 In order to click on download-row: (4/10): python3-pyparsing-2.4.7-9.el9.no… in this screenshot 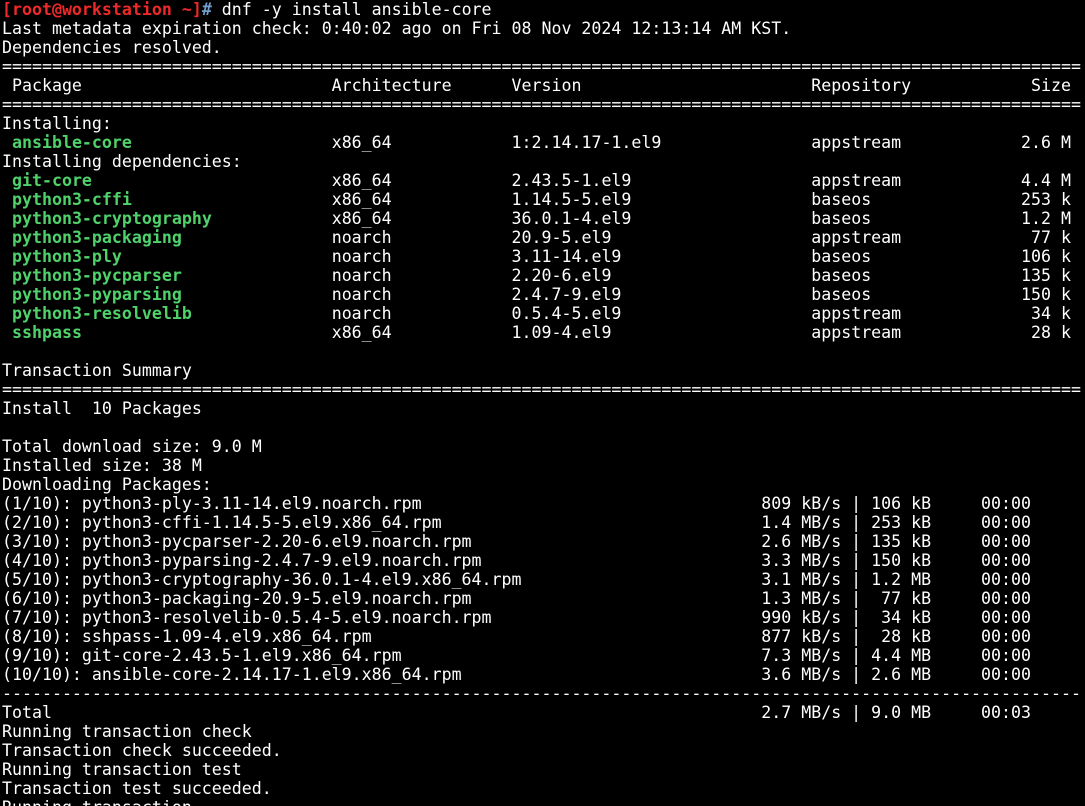, I will do `click(543, 560)`.